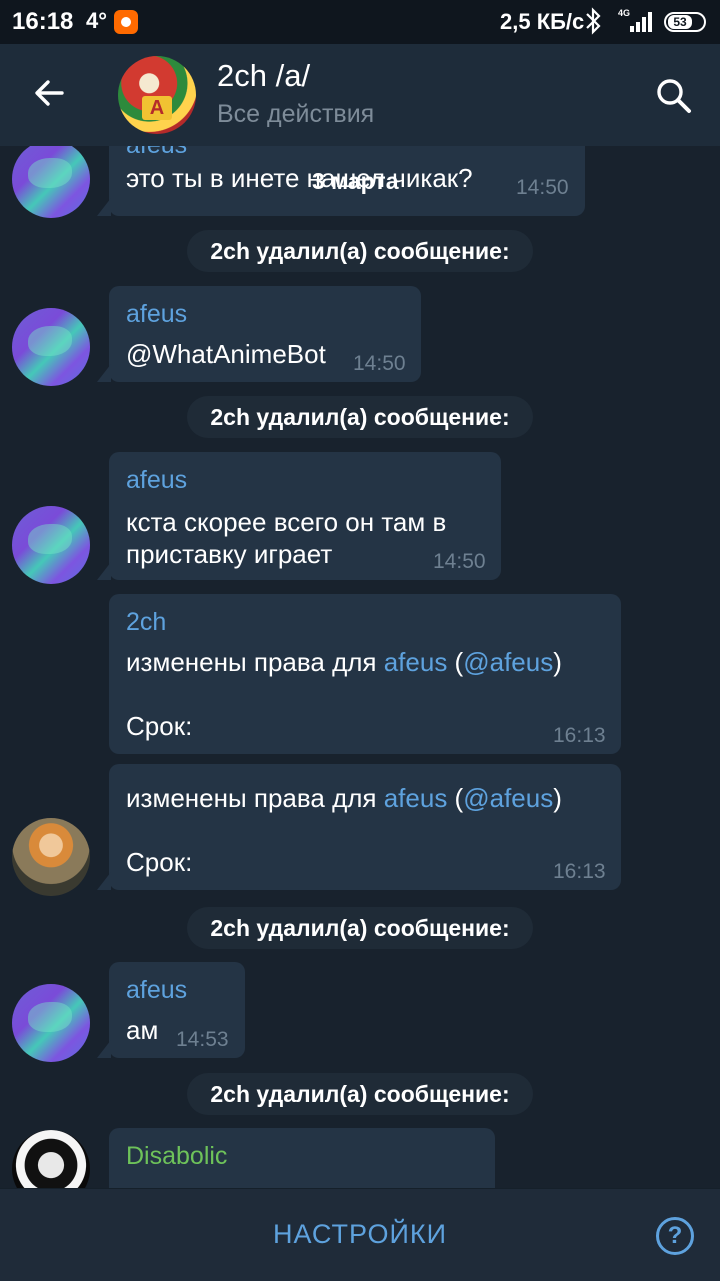 The image size is (720, 1281). Describe the element at coordinates (202, 1039) in the screenshot. I see `message-time: 14:53` at that location.